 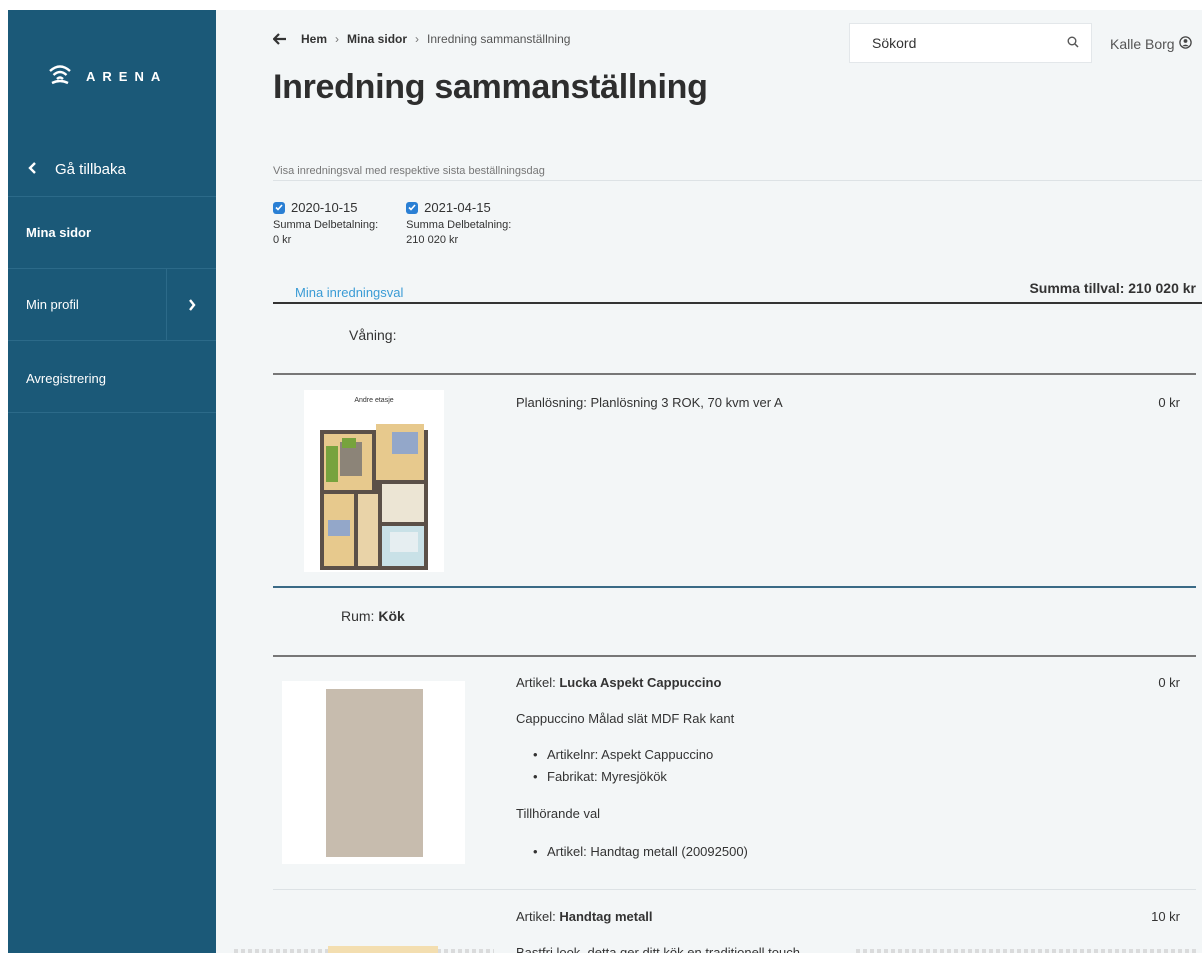 What do you see at coordinates (360, 616) in the screenshot?
I see `room-prefix: Rum:` at bounding box center [360, 616].